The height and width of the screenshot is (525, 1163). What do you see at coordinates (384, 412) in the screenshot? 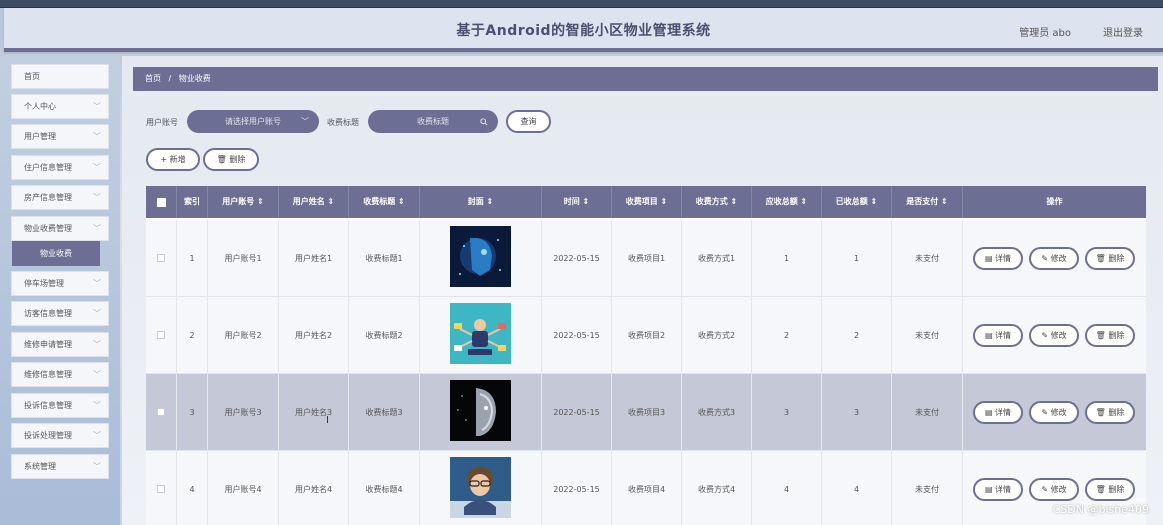
I see `cell-title: 收费标题3` at bounding box center [384, 412].